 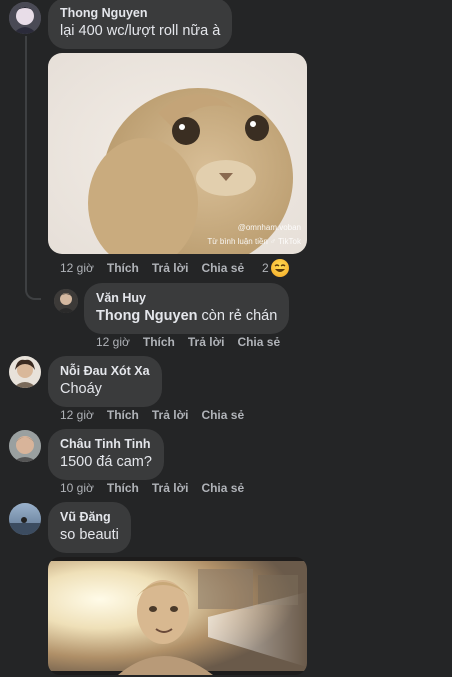 I want to click on image-watermark-tiktok: Từ bình luận tiền ♂ TikTok, so click(x=254, y=241).